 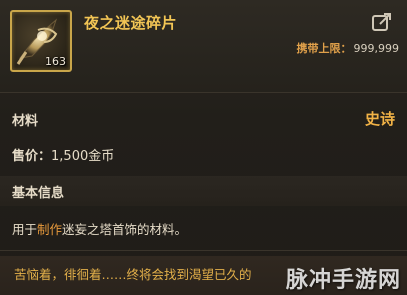 I want to click on rarity-label: 史诗, so click(x=379, y=119).